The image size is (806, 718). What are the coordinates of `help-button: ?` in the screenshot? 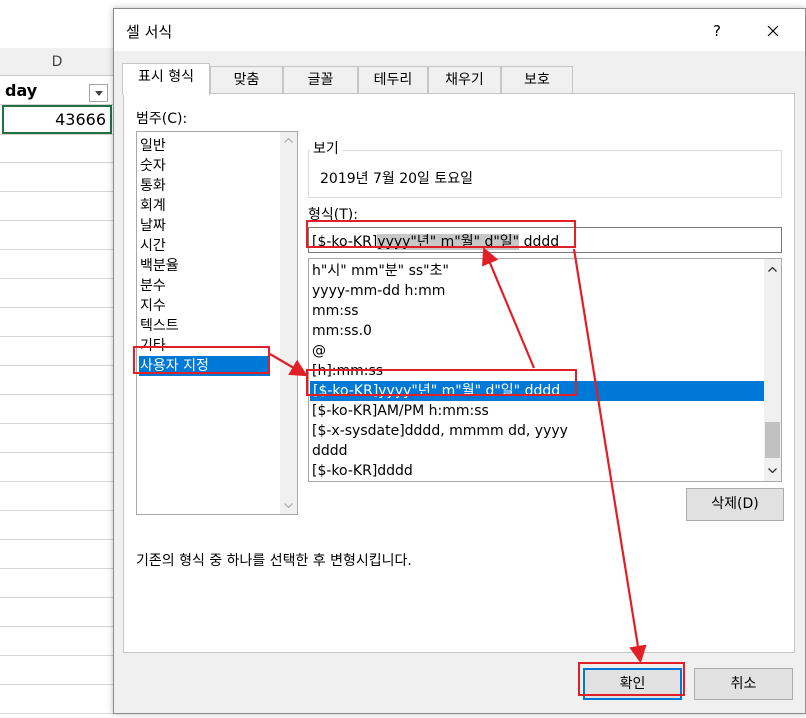 It's located at (717, 31).